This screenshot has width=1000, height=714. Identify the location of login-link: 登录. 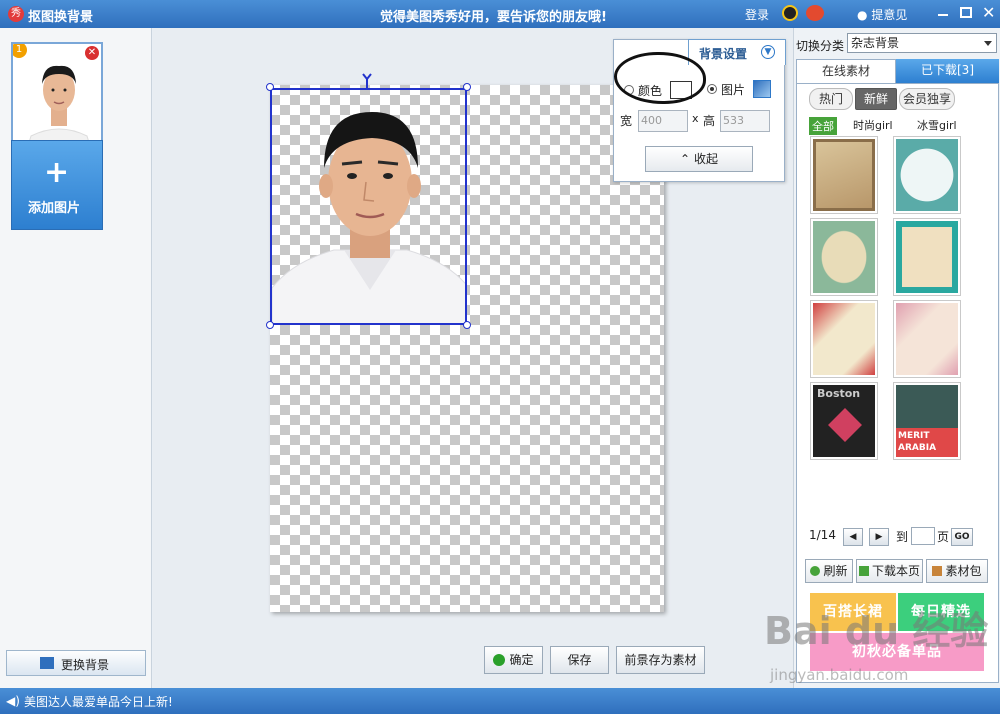
(757, 14).